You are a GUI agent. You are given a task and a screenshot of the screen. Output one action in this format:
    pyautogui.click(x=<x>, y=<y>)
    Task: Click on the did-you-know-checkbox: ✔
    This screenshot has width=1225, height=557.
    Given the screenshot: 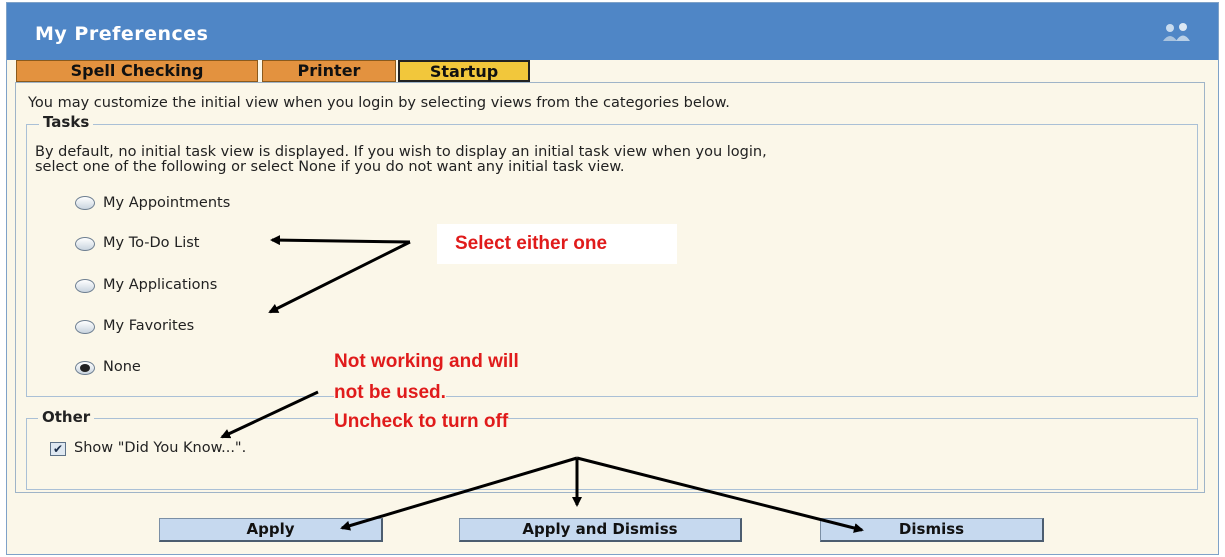 What is the action you would take?
    pyautogui.click(x=58, y=449)
    